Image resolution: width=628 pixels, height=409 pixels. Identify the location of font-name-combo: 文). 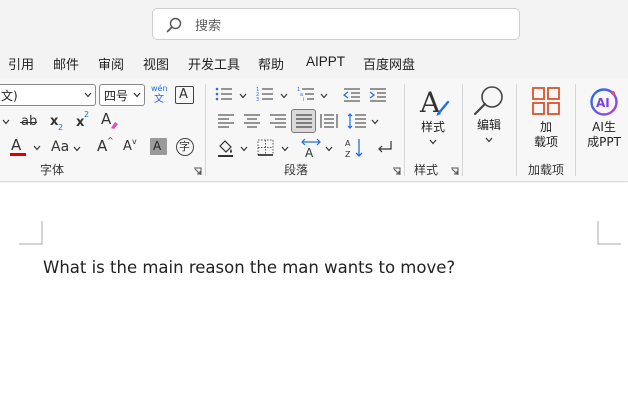
(48, 95).